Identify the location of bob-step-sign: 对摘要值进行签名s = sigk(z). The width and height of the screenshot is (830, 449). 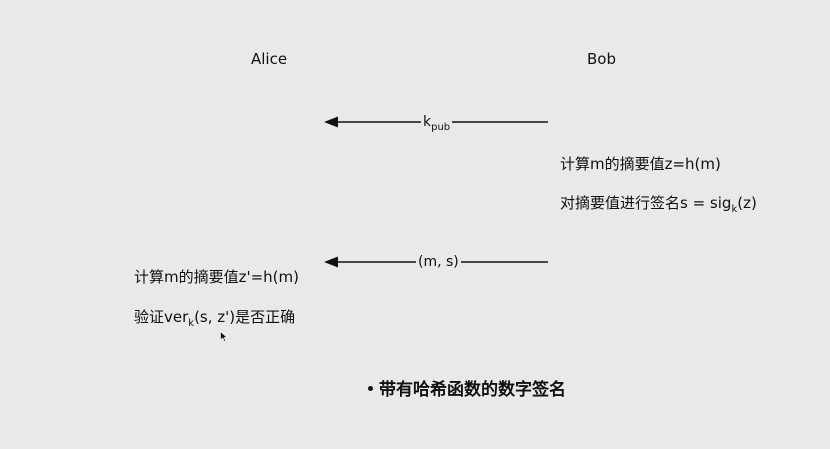
(658, 204).